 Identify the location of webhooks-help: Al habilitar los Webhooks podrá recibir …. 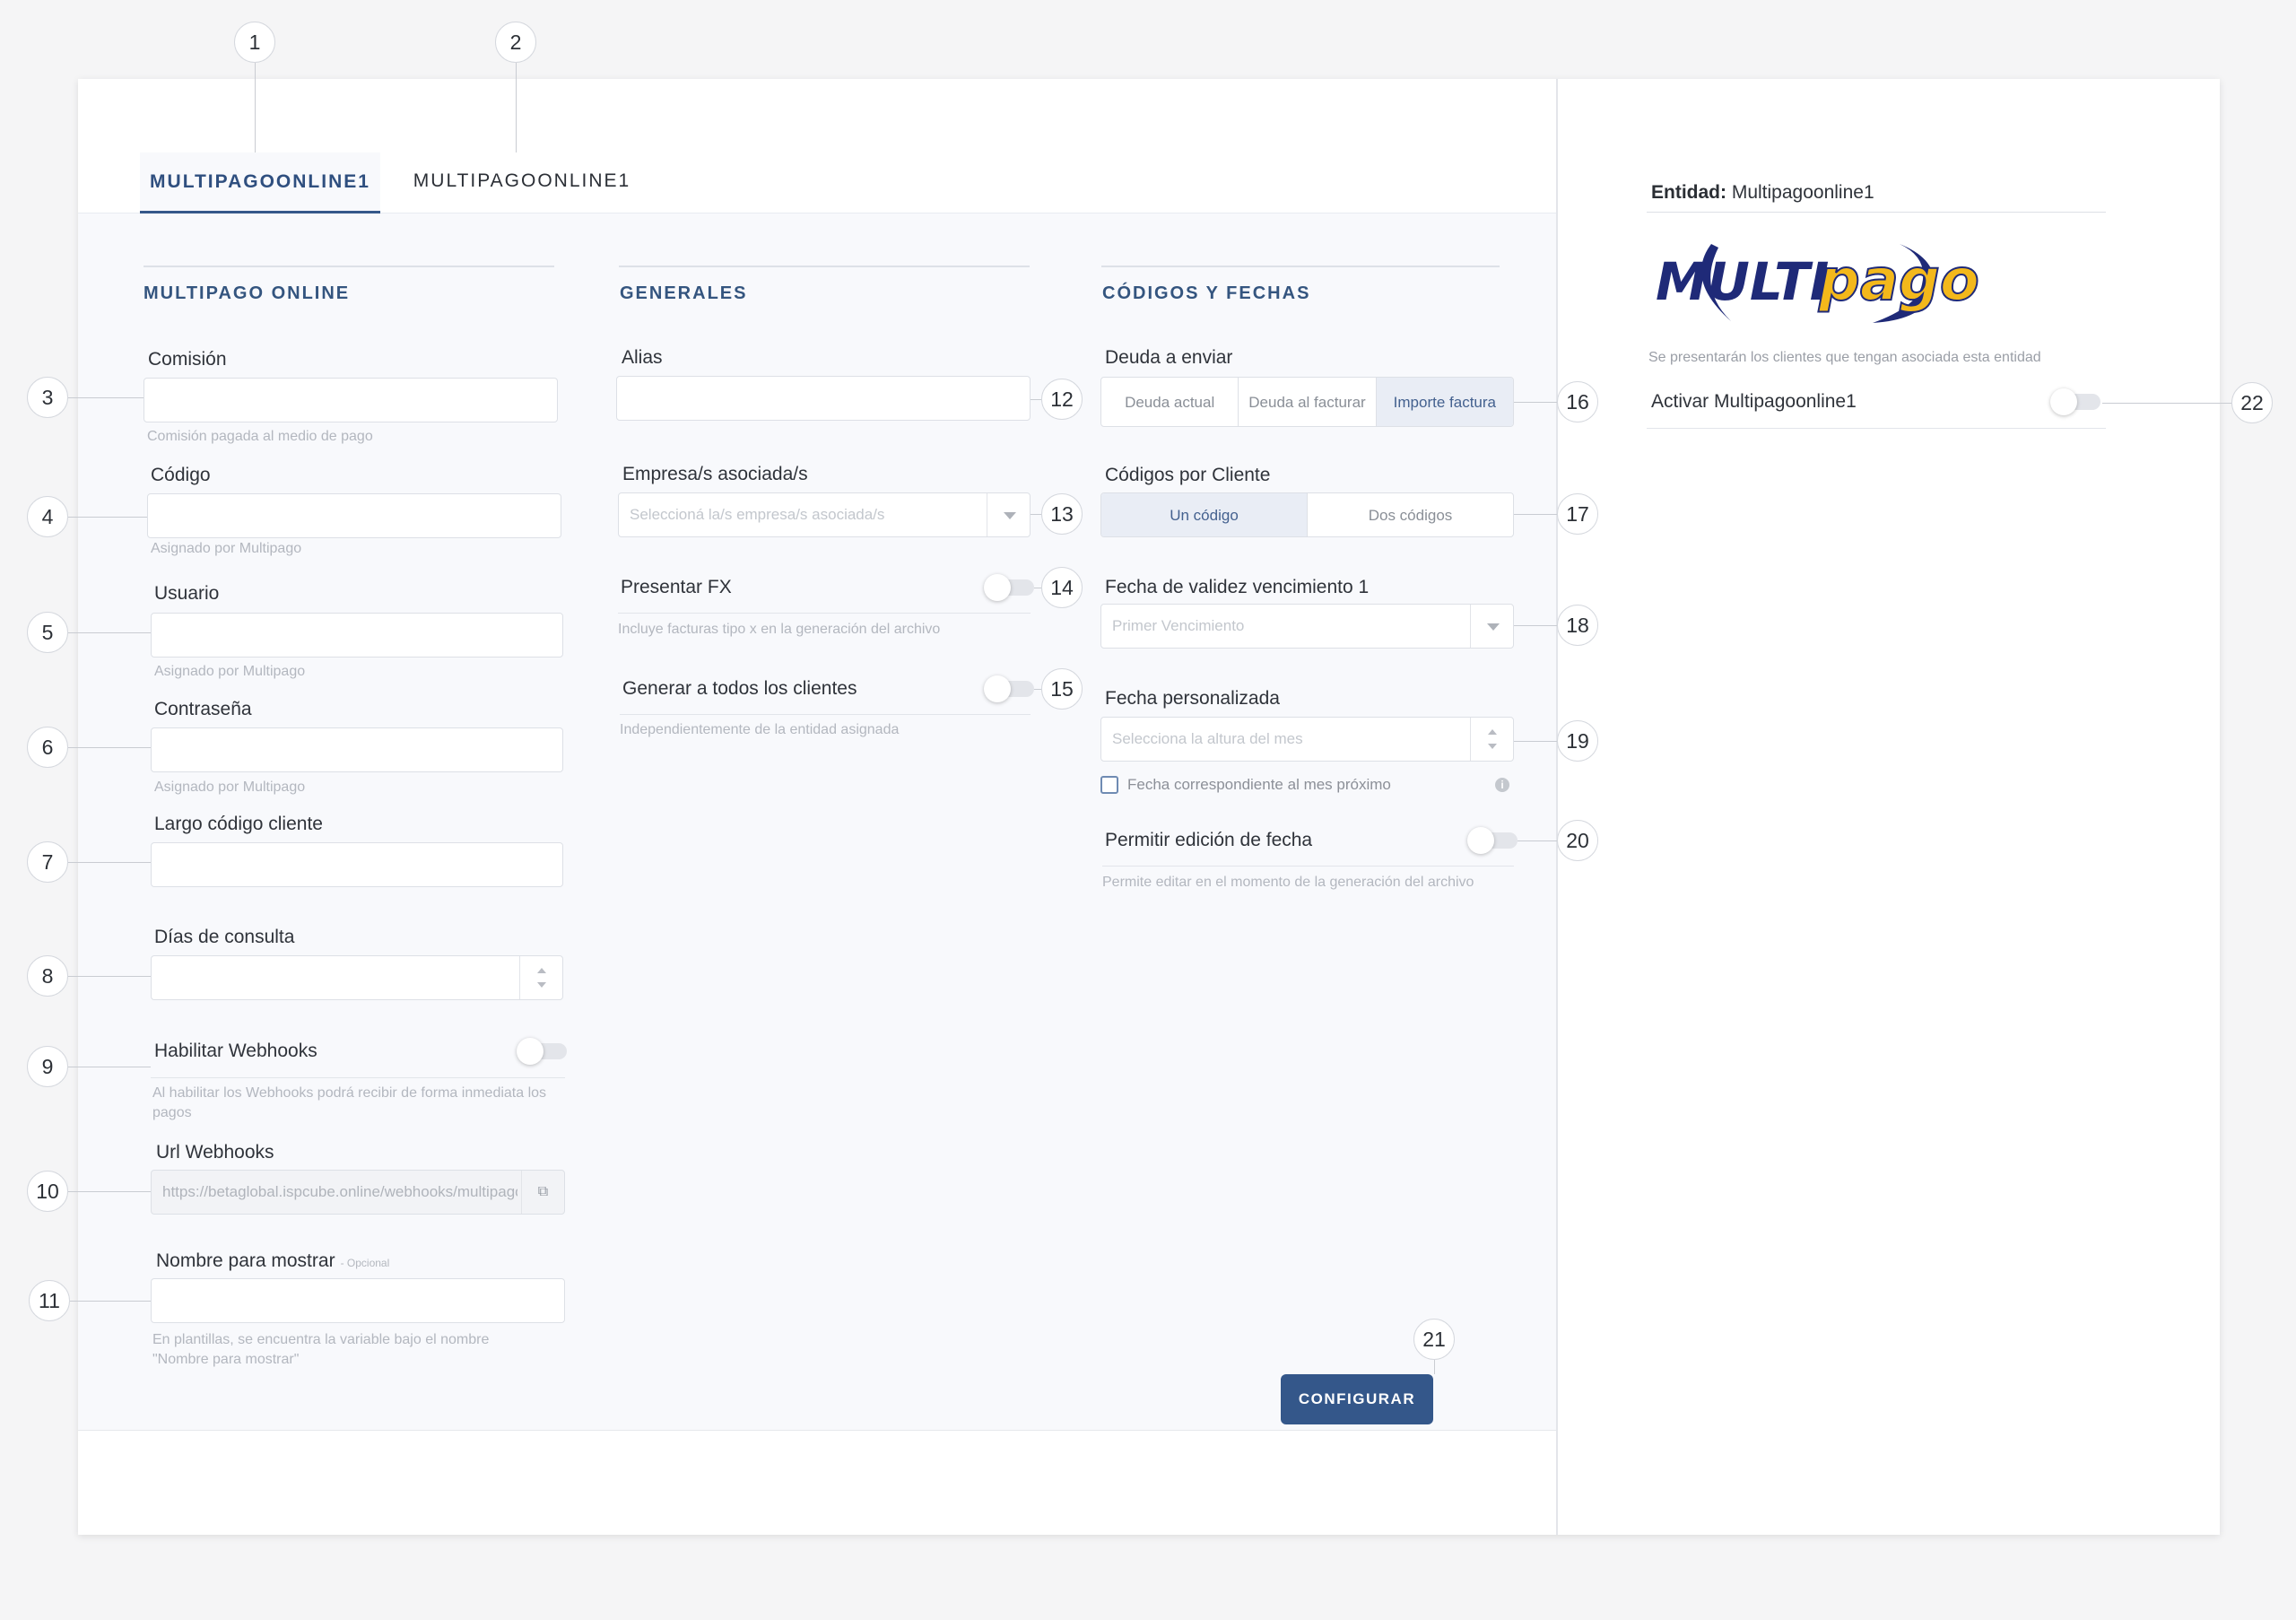
(349, 1103).